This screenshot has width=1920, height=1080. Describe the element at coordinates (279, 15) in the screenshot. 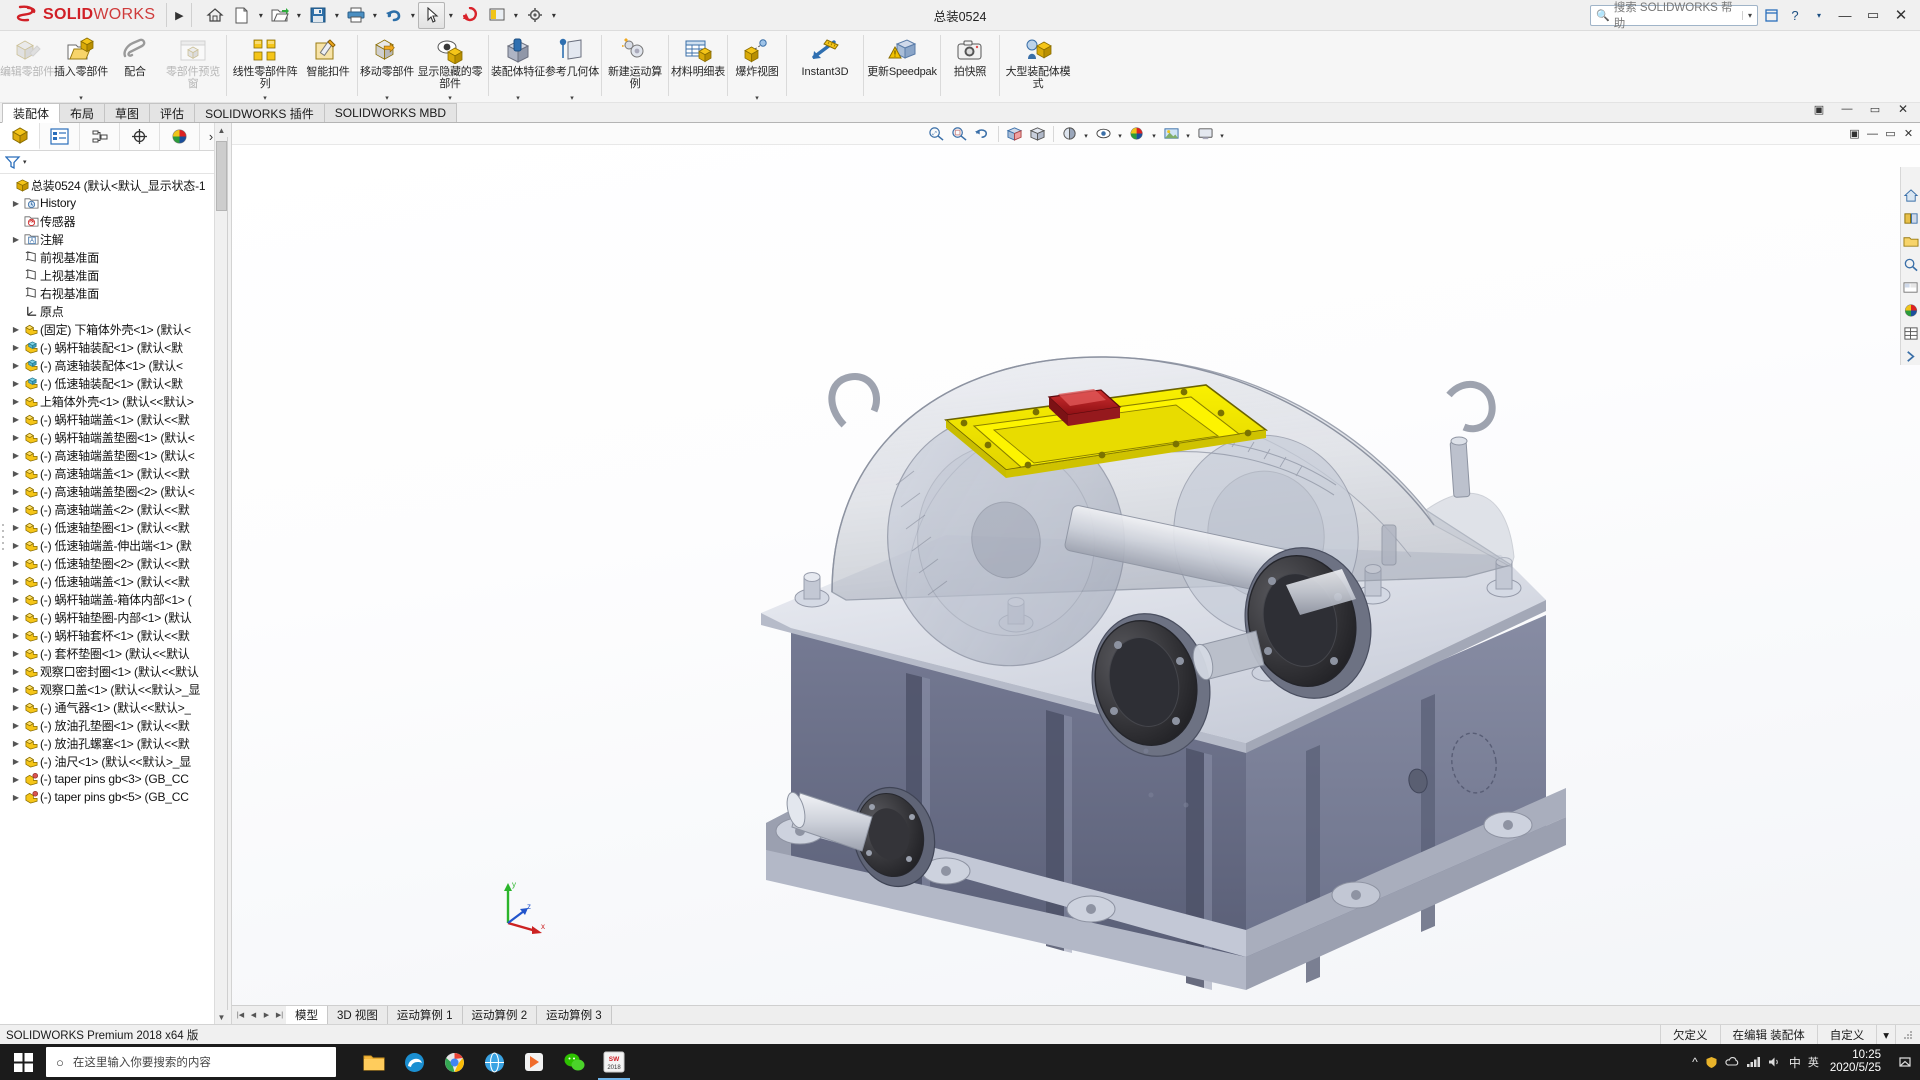

I see `open-folder-icon` at that location.